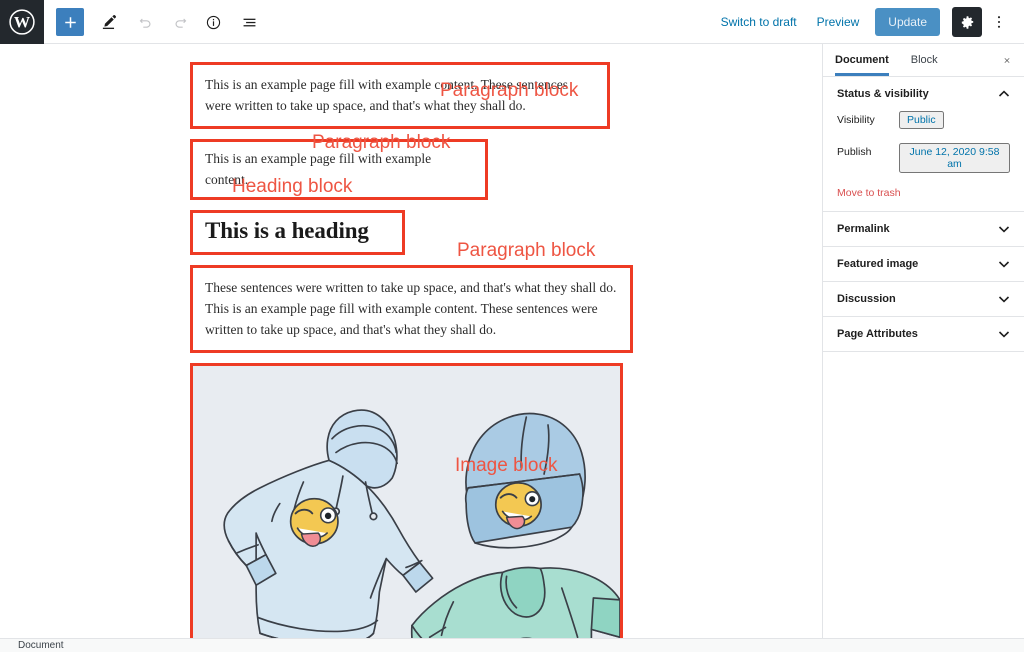 The width and height of the screenshot is (1024, 653). What do you see at coordinates (927, 60) in the screenshot?
I see `tab-block: Block` at bounding box center [927, 60].